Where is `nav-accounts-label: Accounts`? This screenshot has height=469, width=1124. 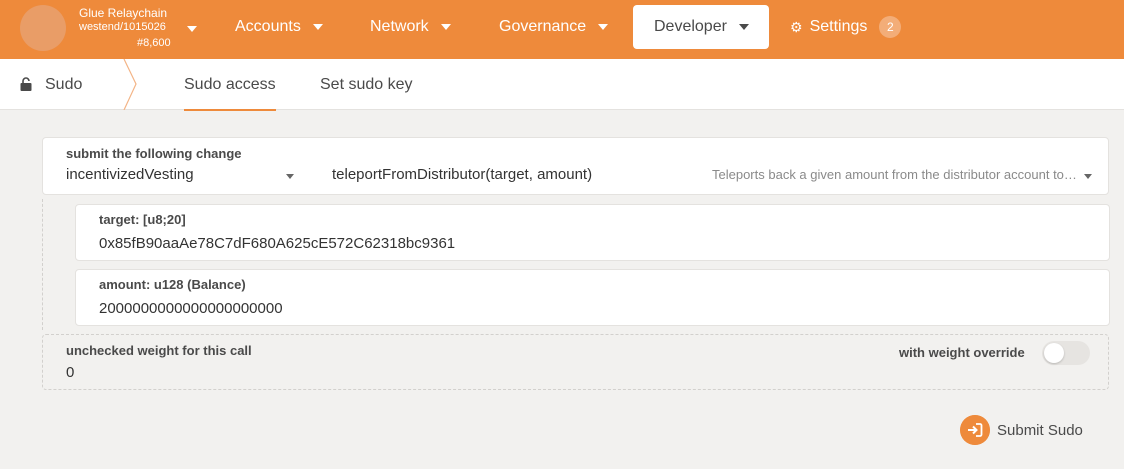
nav-accounts-label: Accounts is located at coordinates (268, 26).